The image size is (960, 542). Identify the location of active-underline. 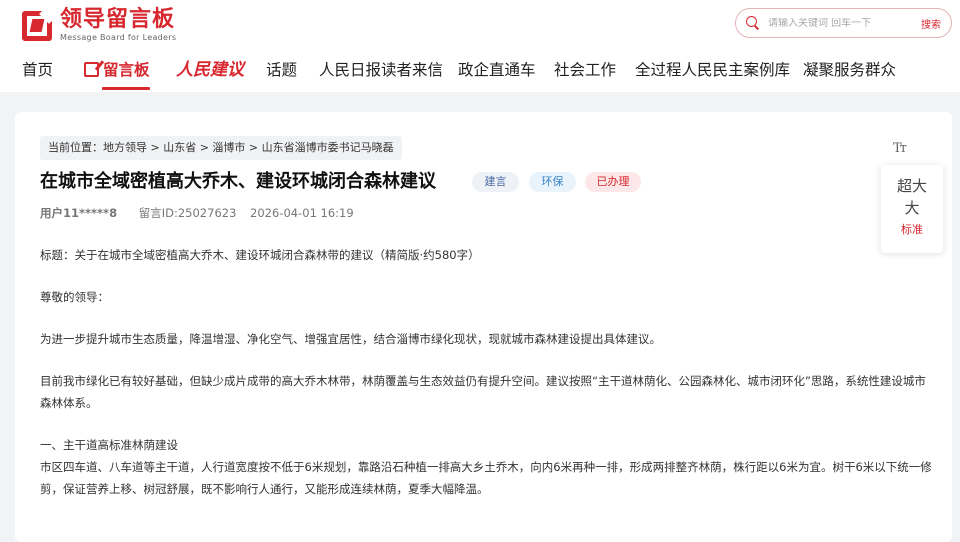
(126, 88).